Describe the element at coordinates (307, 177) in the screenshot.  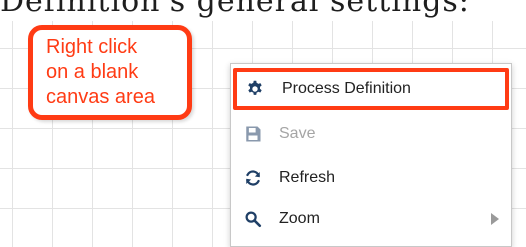
I see `menu-item-label: Refresh` at that location.